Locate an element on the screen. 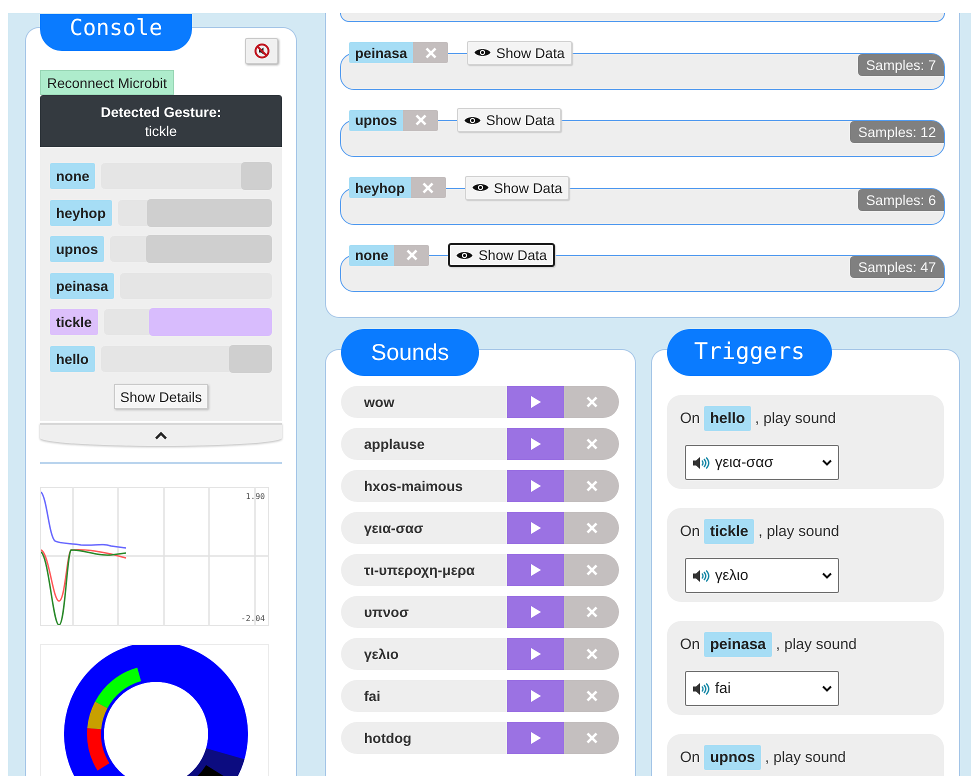 The width and height of the screenshot is (971, 776). show-details-button: Show Details is located at coordinates (161, 396).